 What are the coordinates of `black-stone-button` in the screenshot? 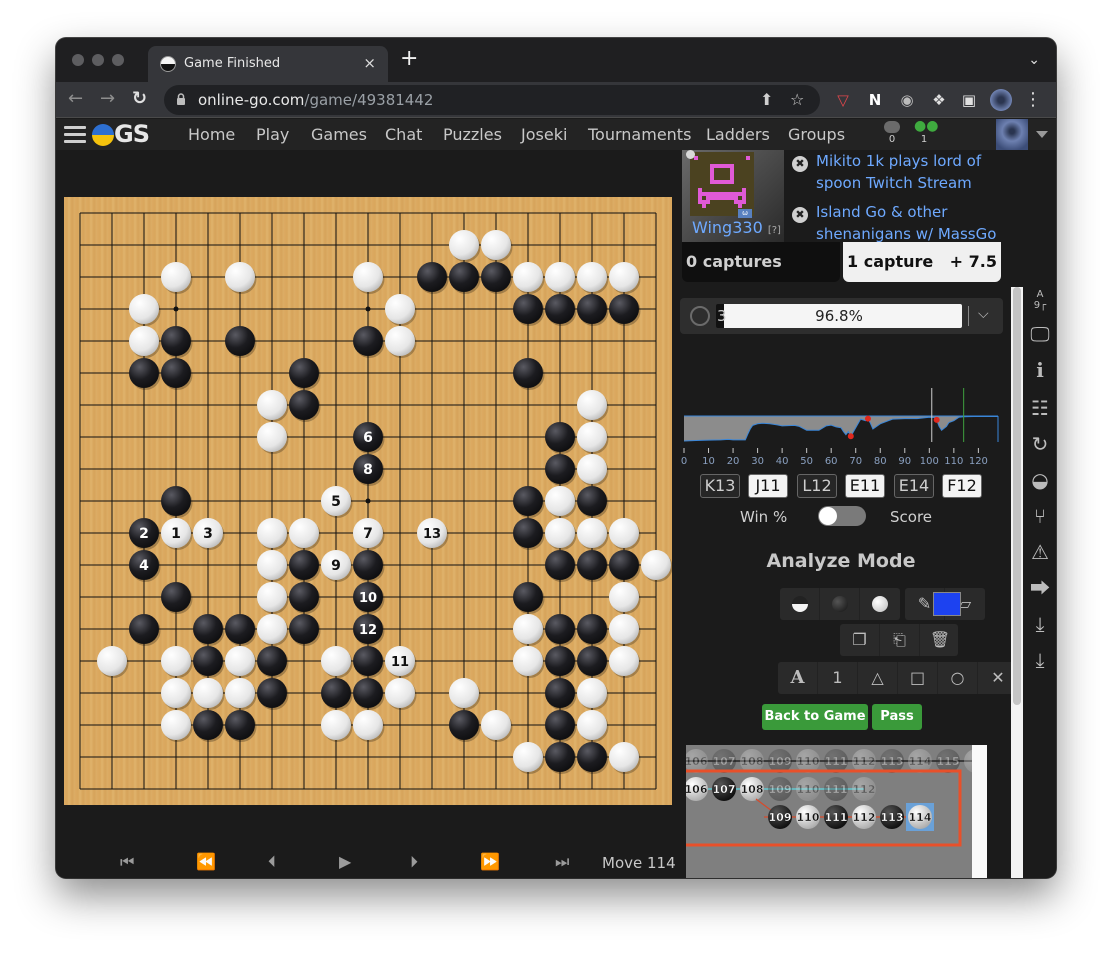 It's located at (840, 604).